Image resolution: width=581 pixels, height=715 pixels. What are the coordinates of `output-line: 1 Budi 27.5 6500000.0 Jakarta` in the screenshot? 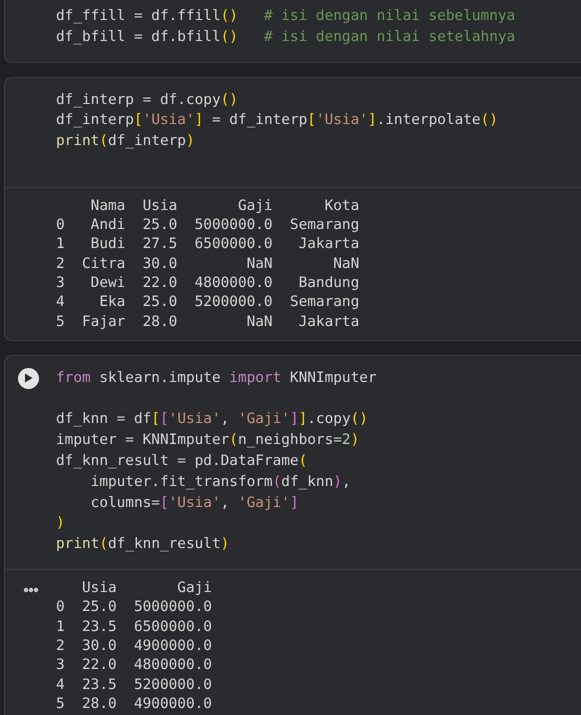 It's located at (208, 244).